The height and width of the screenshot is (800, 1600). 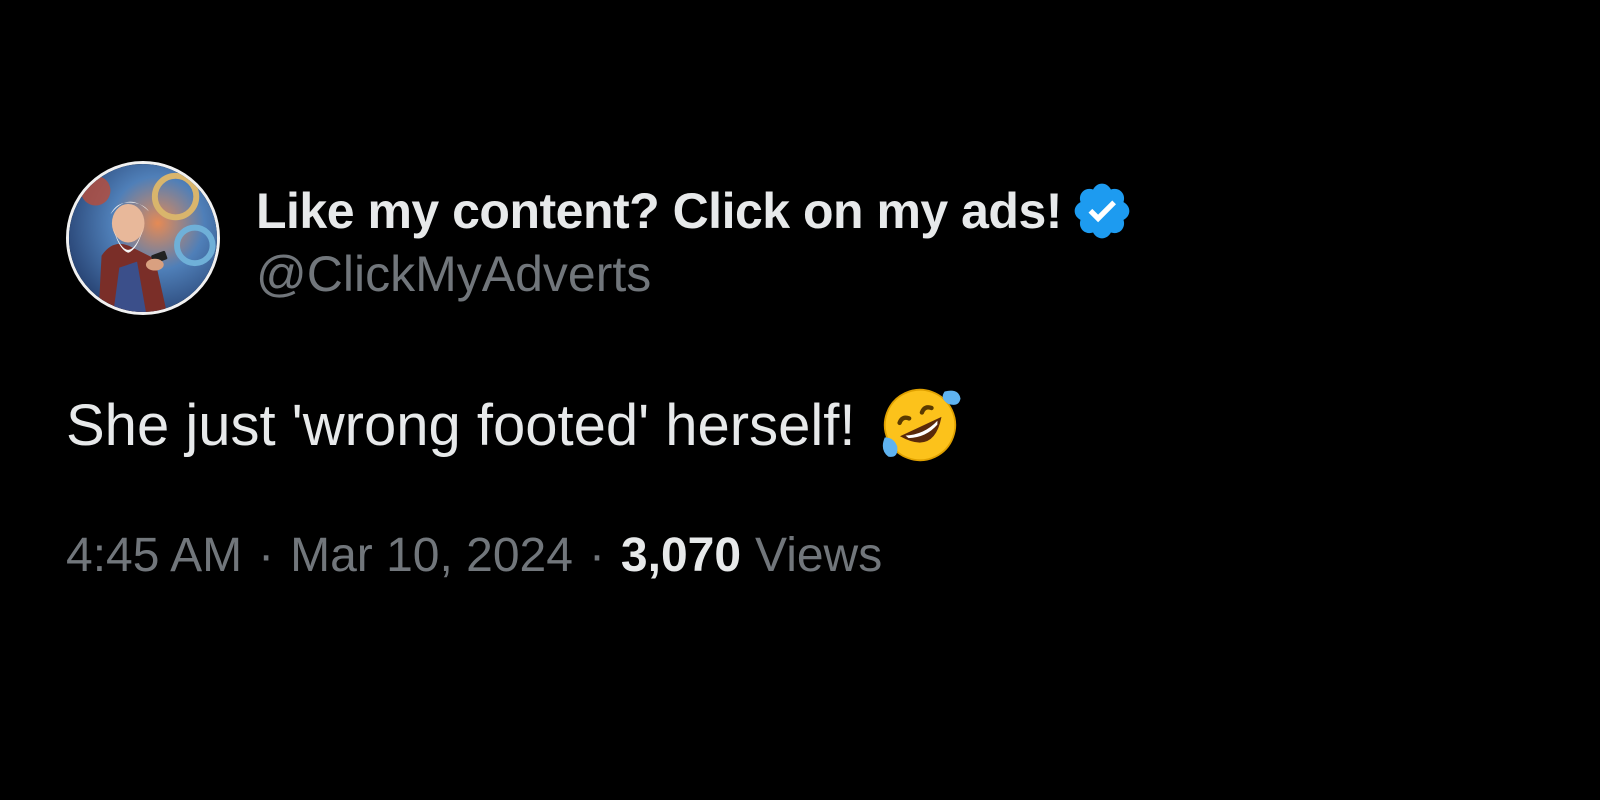 I want to click on tweet-body: She just 'wrong footed' herself!, so click(x=796, y=425).